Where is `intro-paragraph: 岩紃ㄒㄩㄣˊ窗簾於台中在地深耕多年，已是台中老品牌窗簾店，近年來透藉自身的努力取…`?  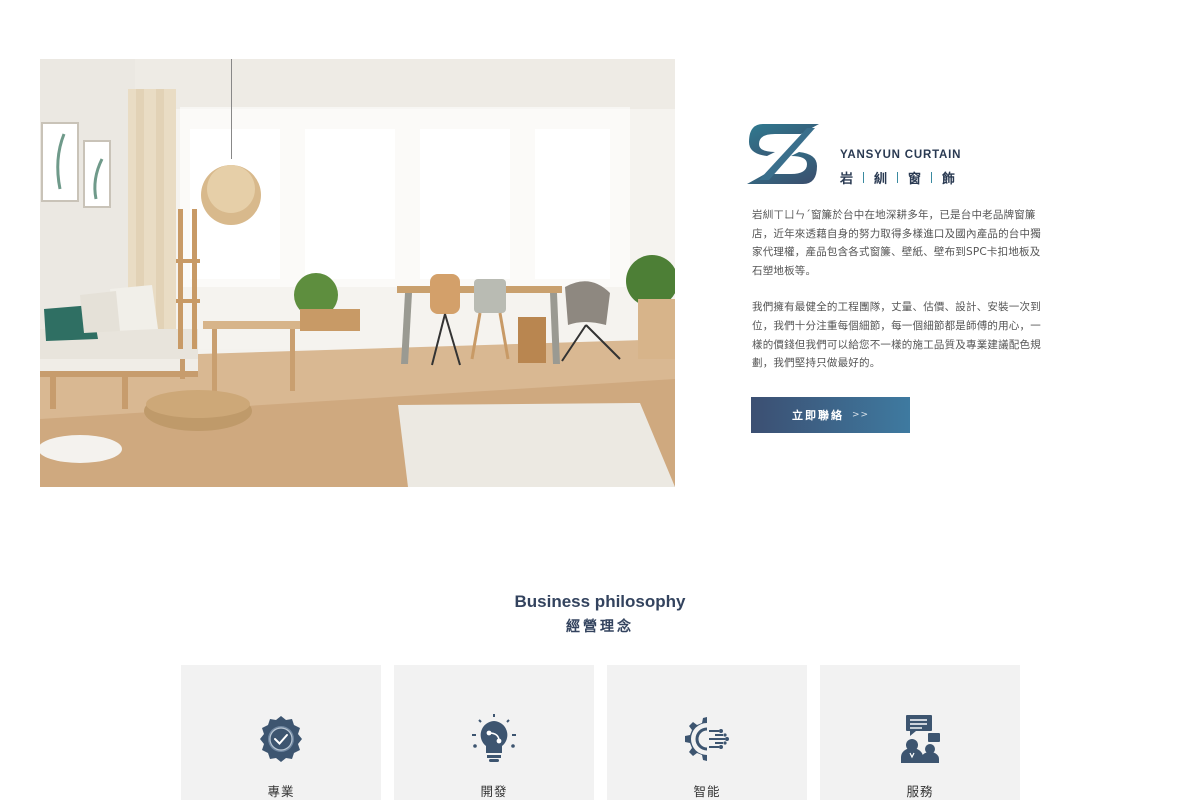 intro-paragraph: 岩紃ㄒㄩㄣˊ窗簾於台中在地深耕多年，已是台中老品牌窗簾店，近年來透藉自身的努力取… is located at coordinates (896, 243).